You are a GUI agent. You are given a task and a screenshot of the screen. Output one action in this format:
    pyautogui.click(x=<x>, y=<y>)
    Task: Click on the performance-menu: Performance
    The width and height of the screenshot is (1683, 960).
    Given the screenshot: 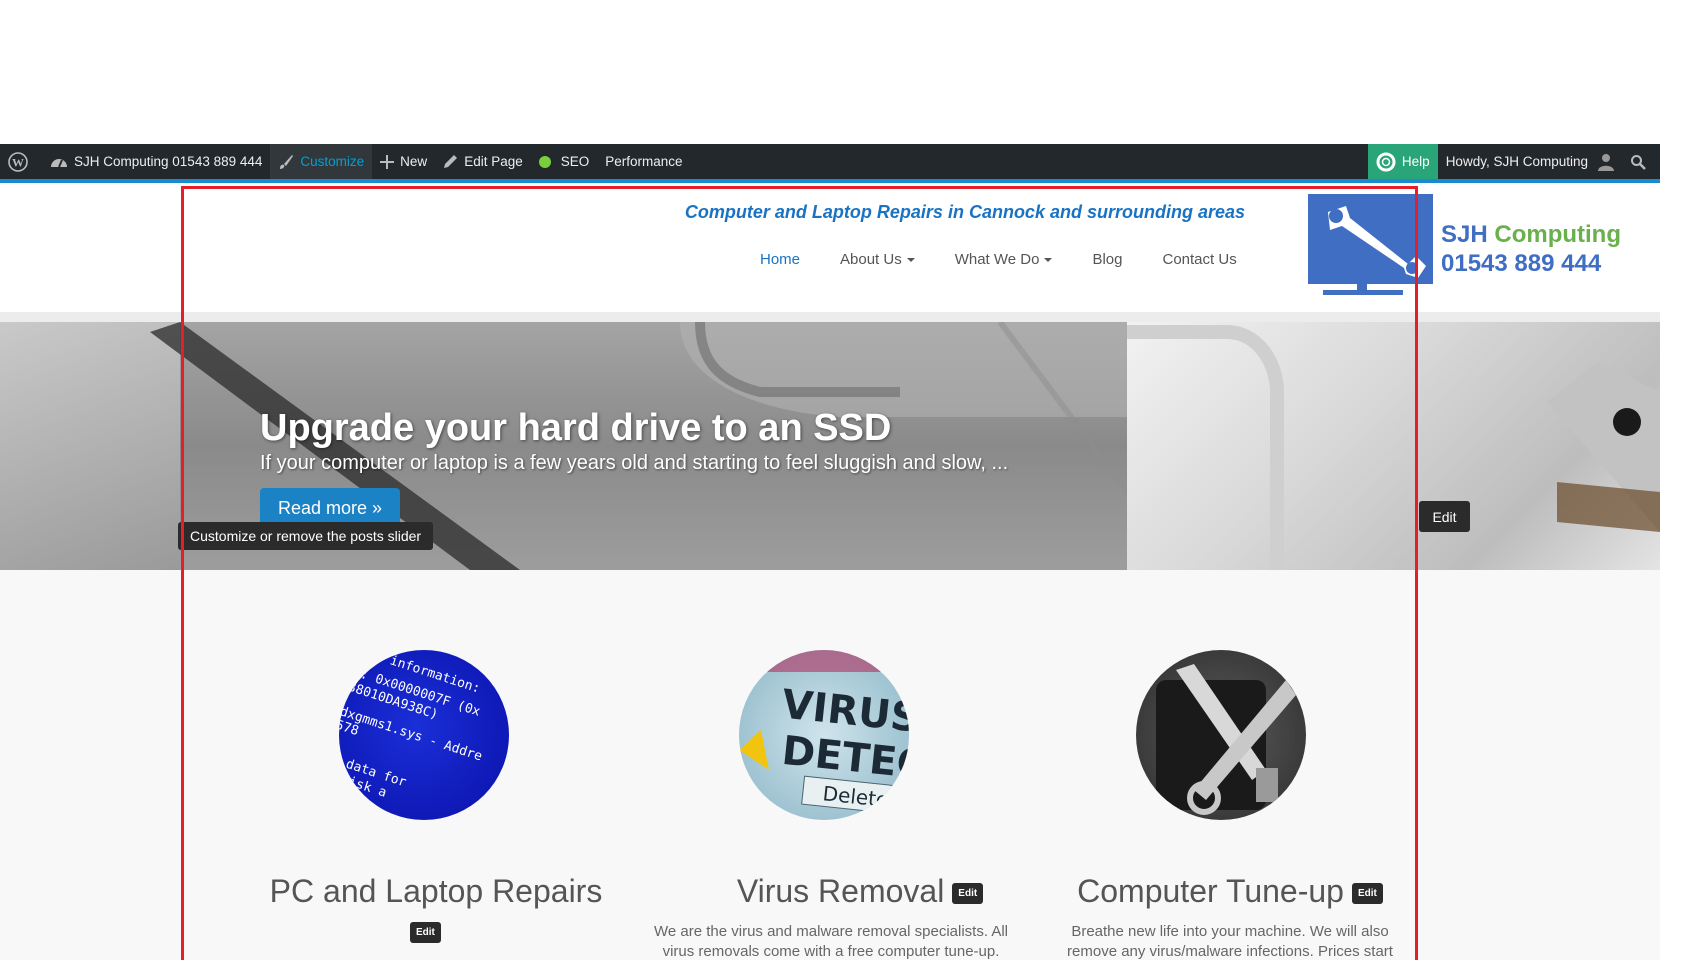 What is the action you would take?
    pyautogui.click(x=643, y=161)
    